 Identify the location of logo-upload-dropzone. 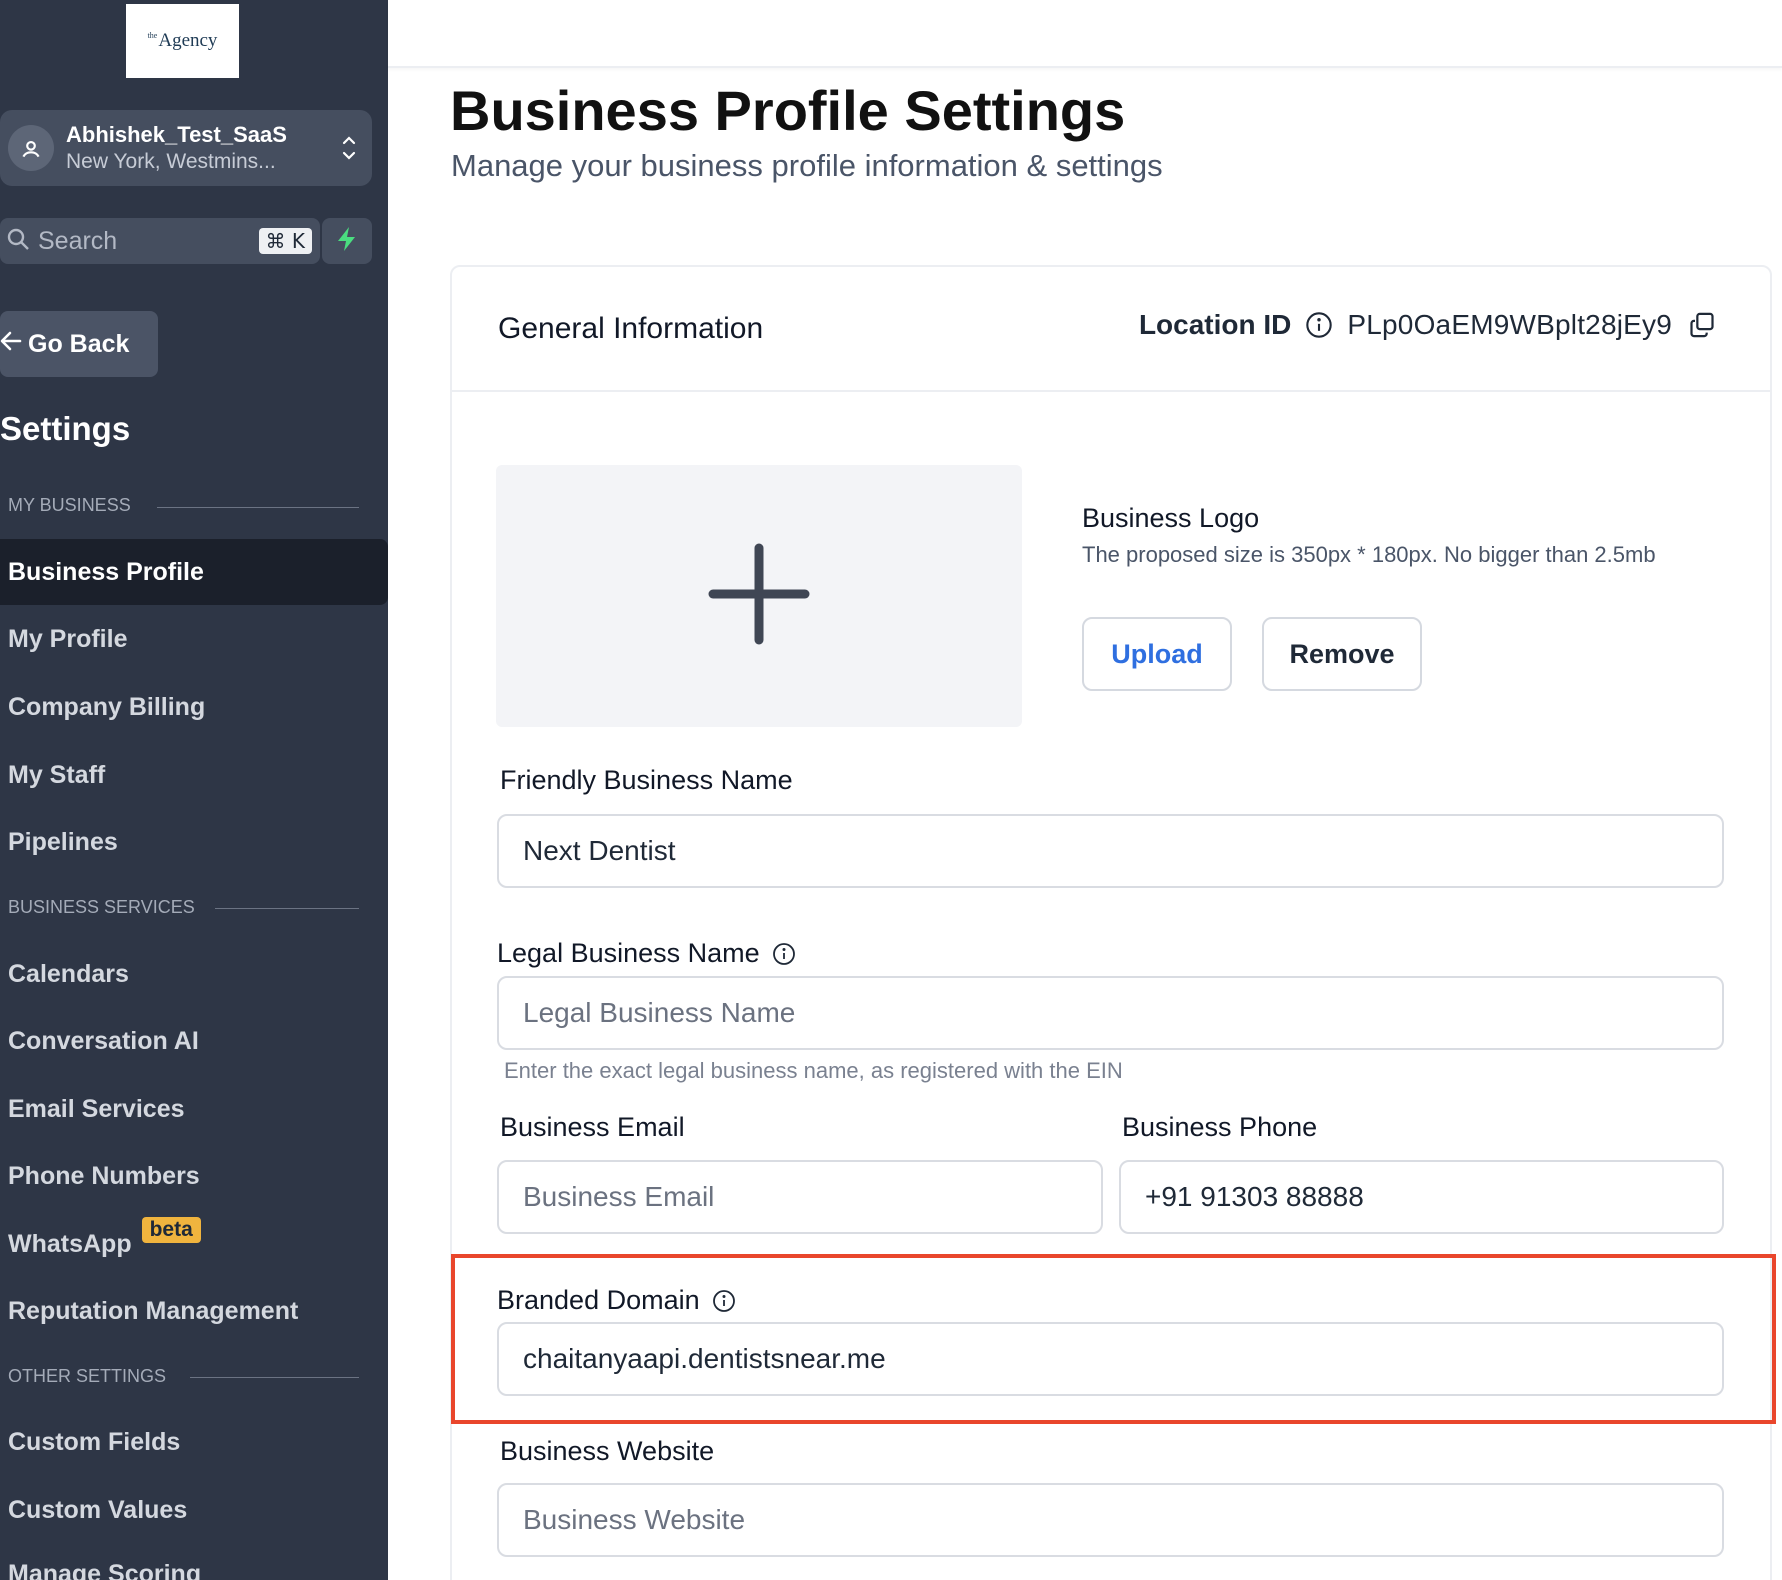
(759, 596).